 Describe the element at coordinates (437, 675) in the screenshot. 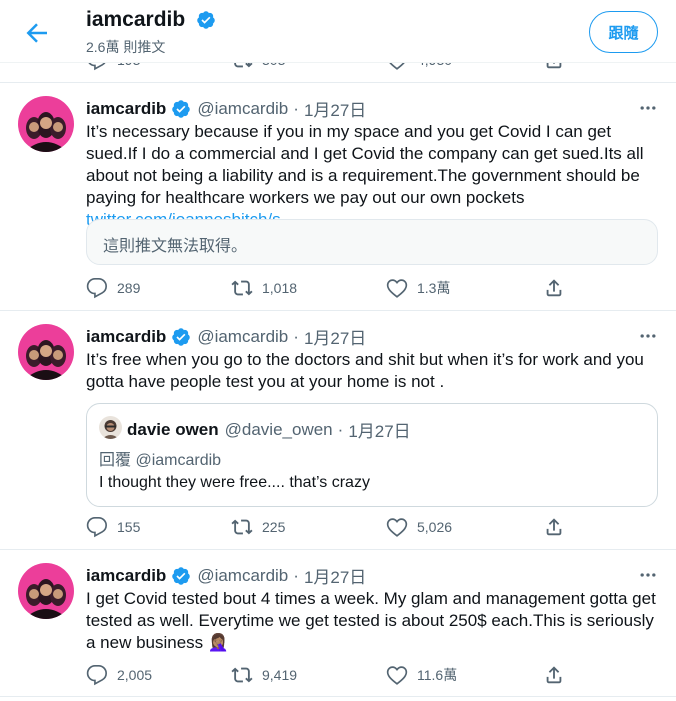

I see `like-count: 11.6萬` at that location.